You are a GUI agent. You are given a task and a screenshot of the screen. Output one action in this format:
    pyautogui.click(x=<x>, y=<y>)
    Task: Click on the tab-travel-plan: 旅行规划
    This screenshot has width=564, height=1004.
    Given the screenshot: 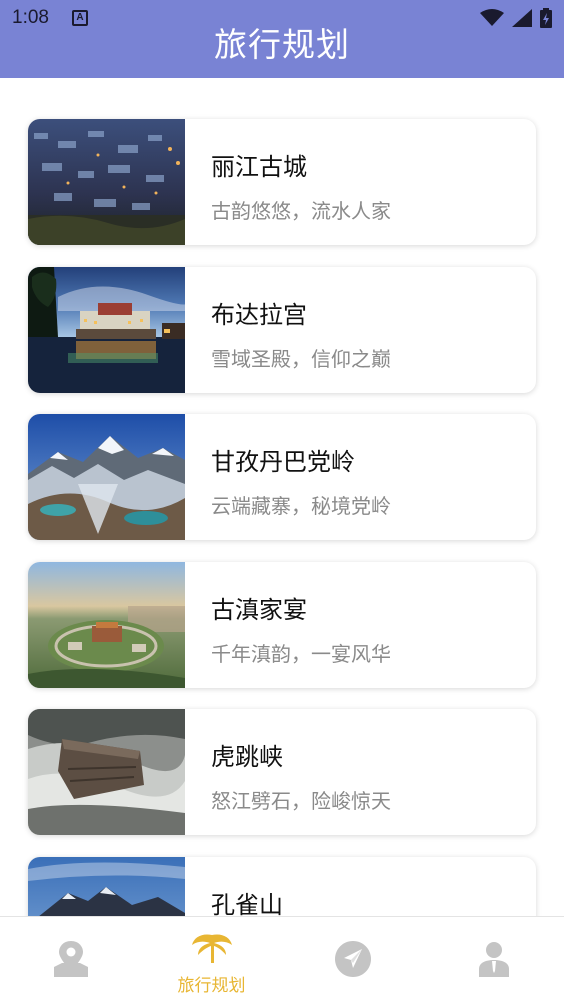 What is the action you would take?
    pyautogui.click(x=211, y=960)
    